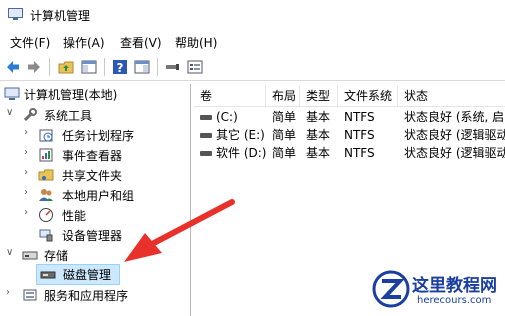 This screenshot has width=505, height=316. What do you see at coordinates (89, 67) in the screenshot?
I see `show-hide-console-tree-icon` at bounding box center [89, 67].